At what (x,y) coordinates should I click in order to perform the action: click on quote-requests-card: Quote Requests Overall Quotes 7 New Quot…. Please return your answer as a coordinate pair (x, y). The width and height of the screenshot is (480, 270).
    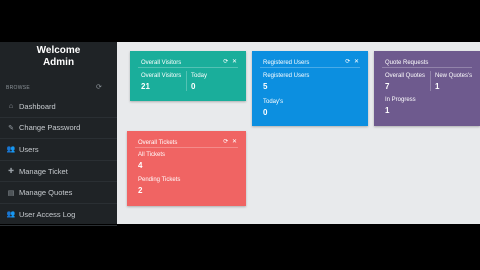
    Looking at the image, I should click on (427, 88).